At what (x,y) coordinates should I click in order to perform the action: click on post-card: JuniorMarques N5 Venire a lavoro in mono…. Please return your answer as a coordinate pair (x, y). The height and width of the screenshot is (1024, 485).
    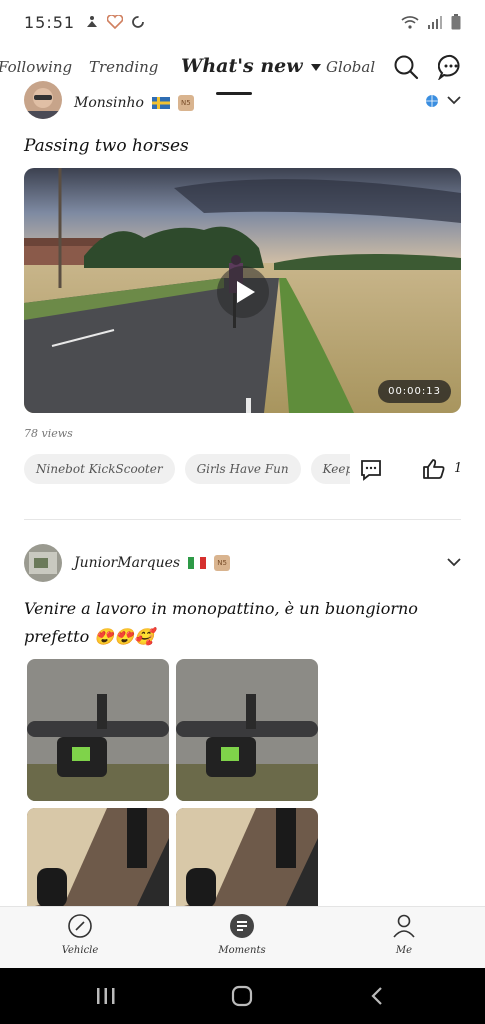
    Looking at the image, I should click on (242, 597).